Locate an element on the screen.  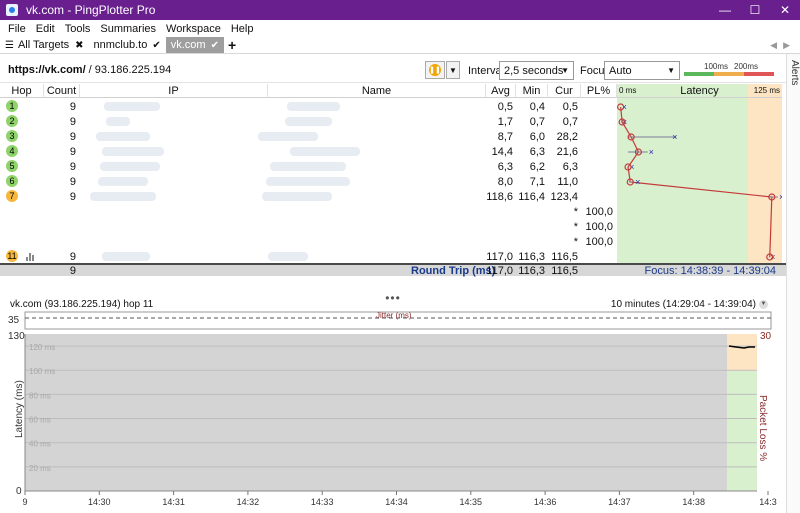
bar-chart-icon is located at coordinates (31, 256).